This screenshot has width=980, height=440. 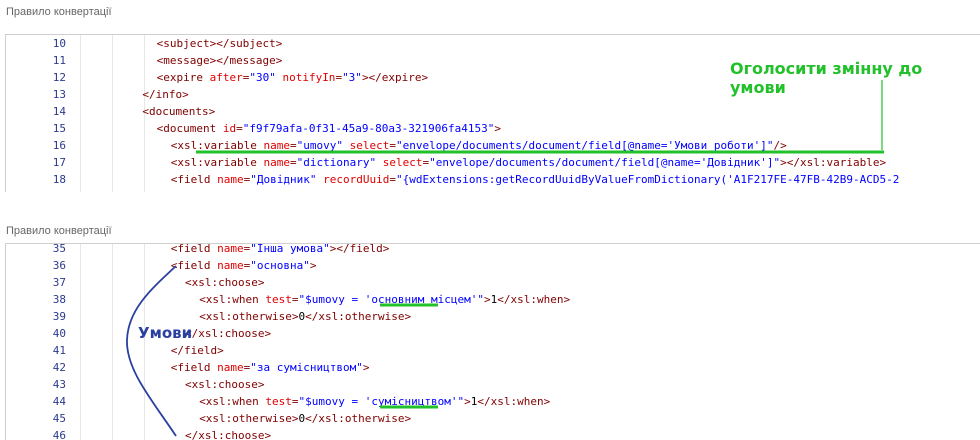 I want to click on code-token-attr: select, so click(x=402, y=162).